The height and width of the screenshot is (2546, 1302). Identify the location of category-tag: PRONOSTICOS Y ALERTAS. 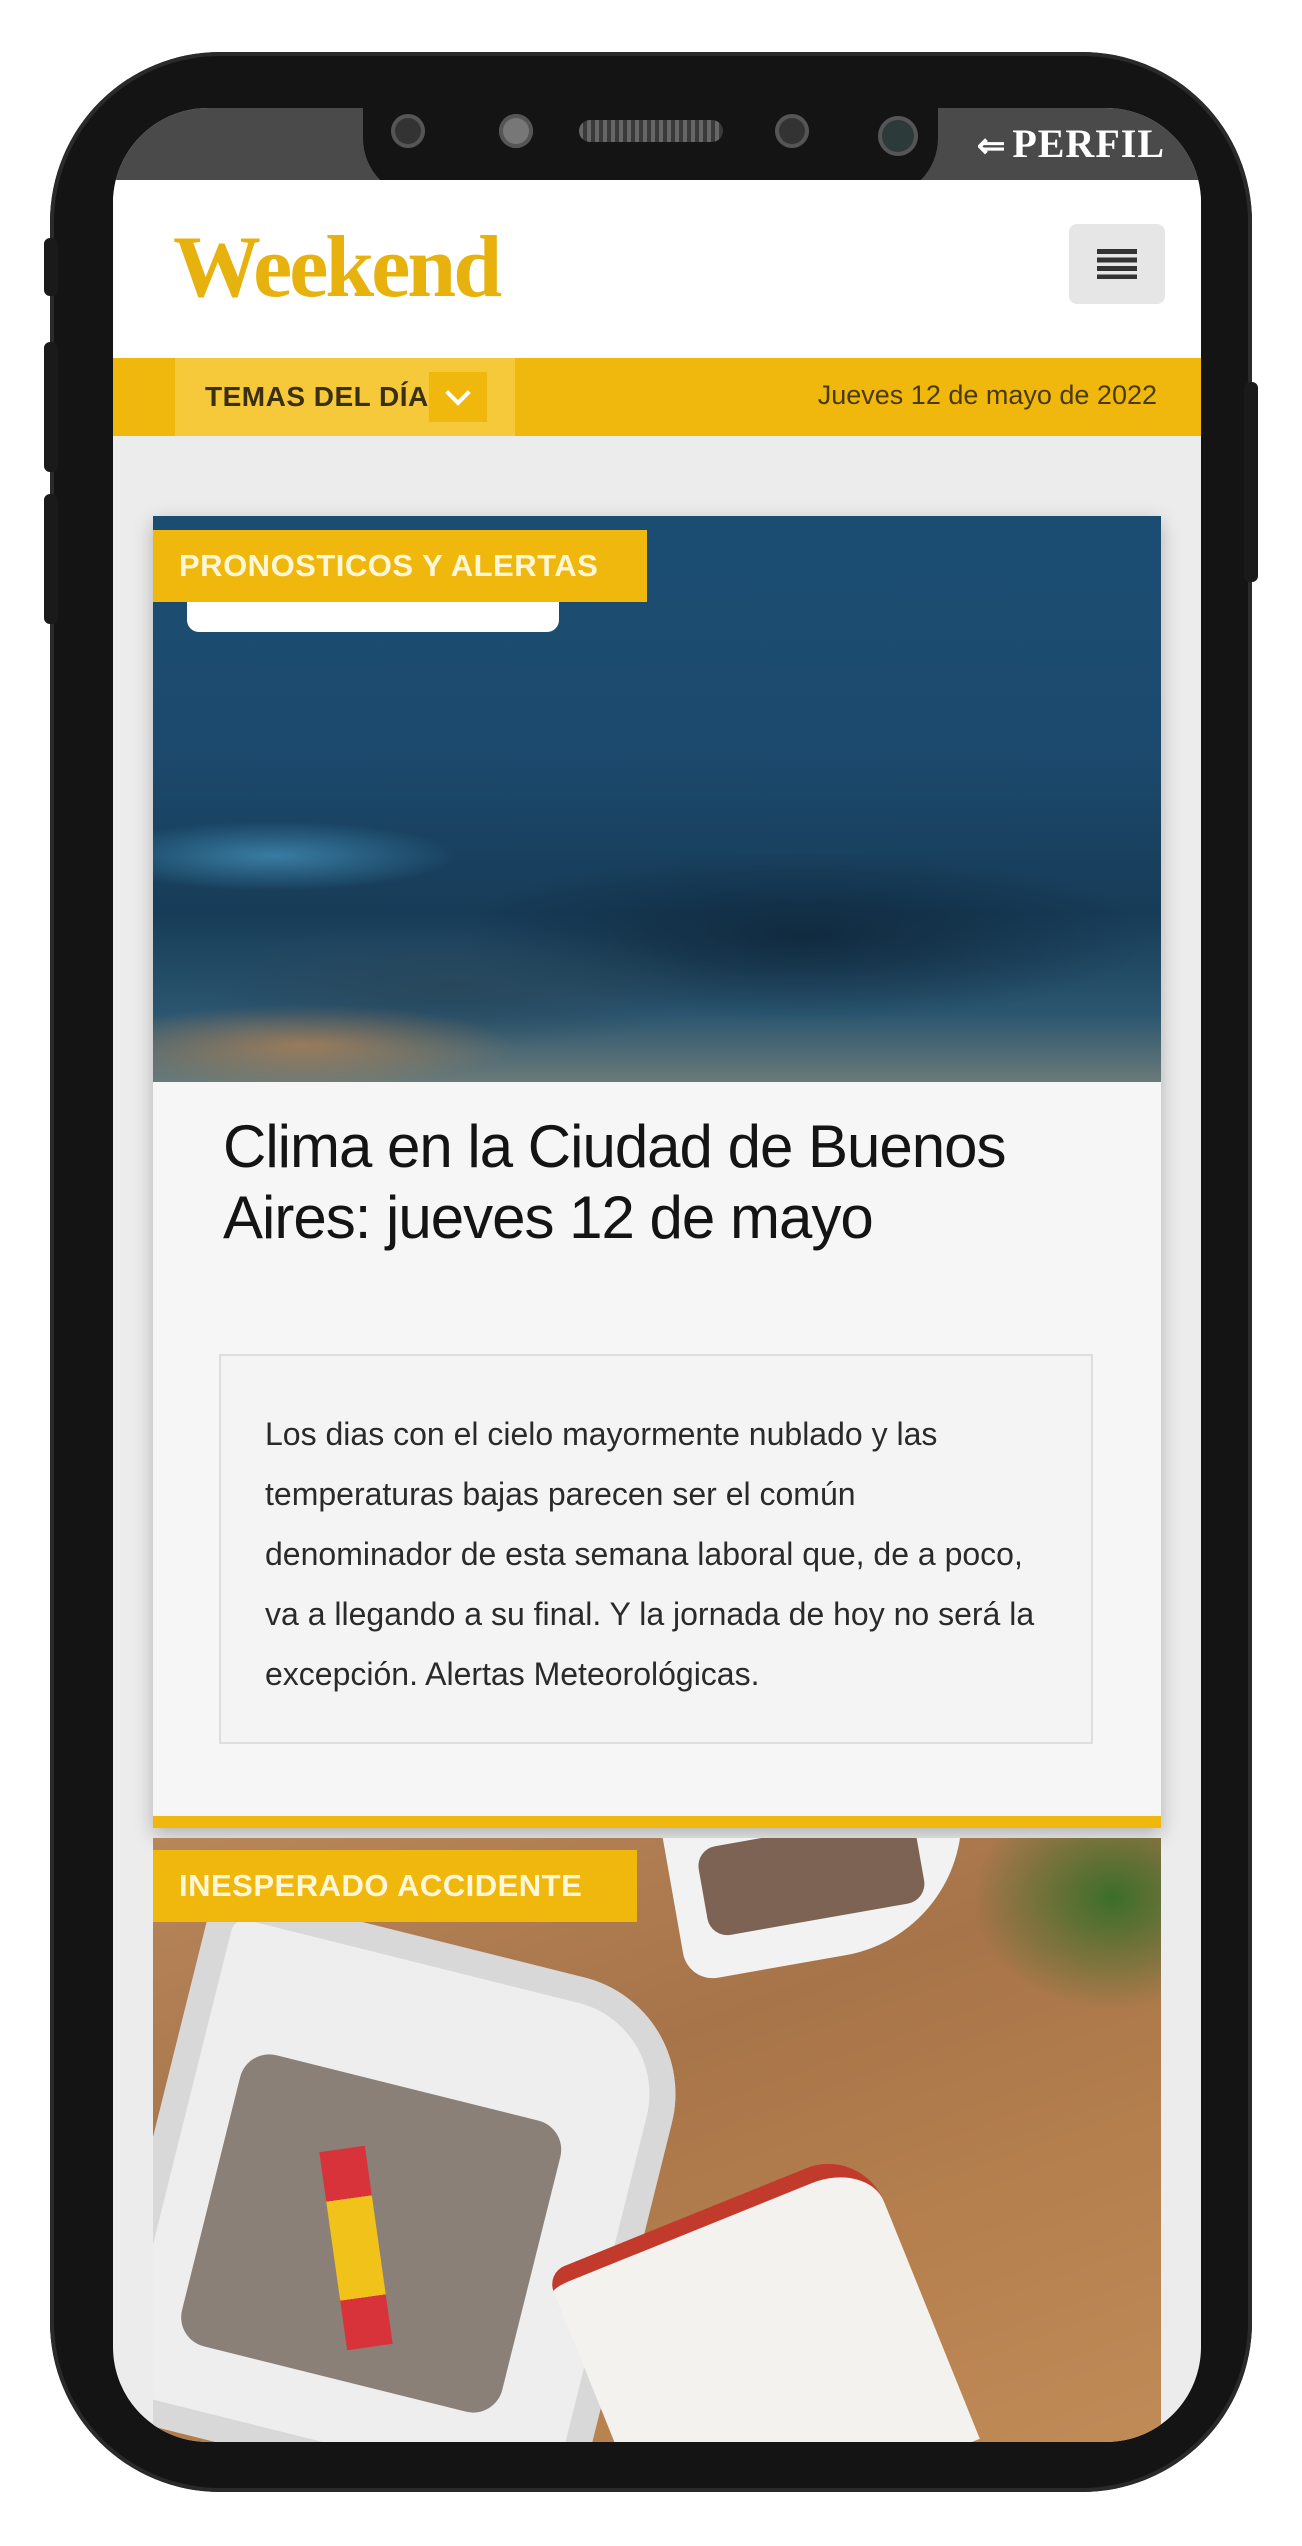
(400, 566).